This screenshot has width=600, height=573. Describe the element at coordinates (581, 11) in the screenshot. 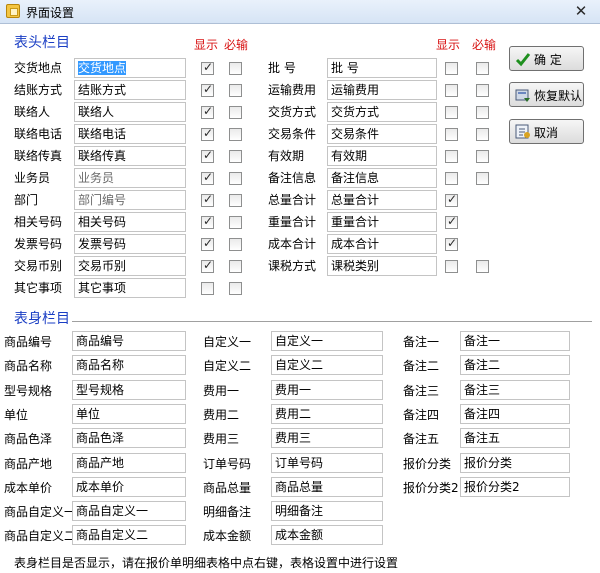

I see `close-icon: ✕` at that location.